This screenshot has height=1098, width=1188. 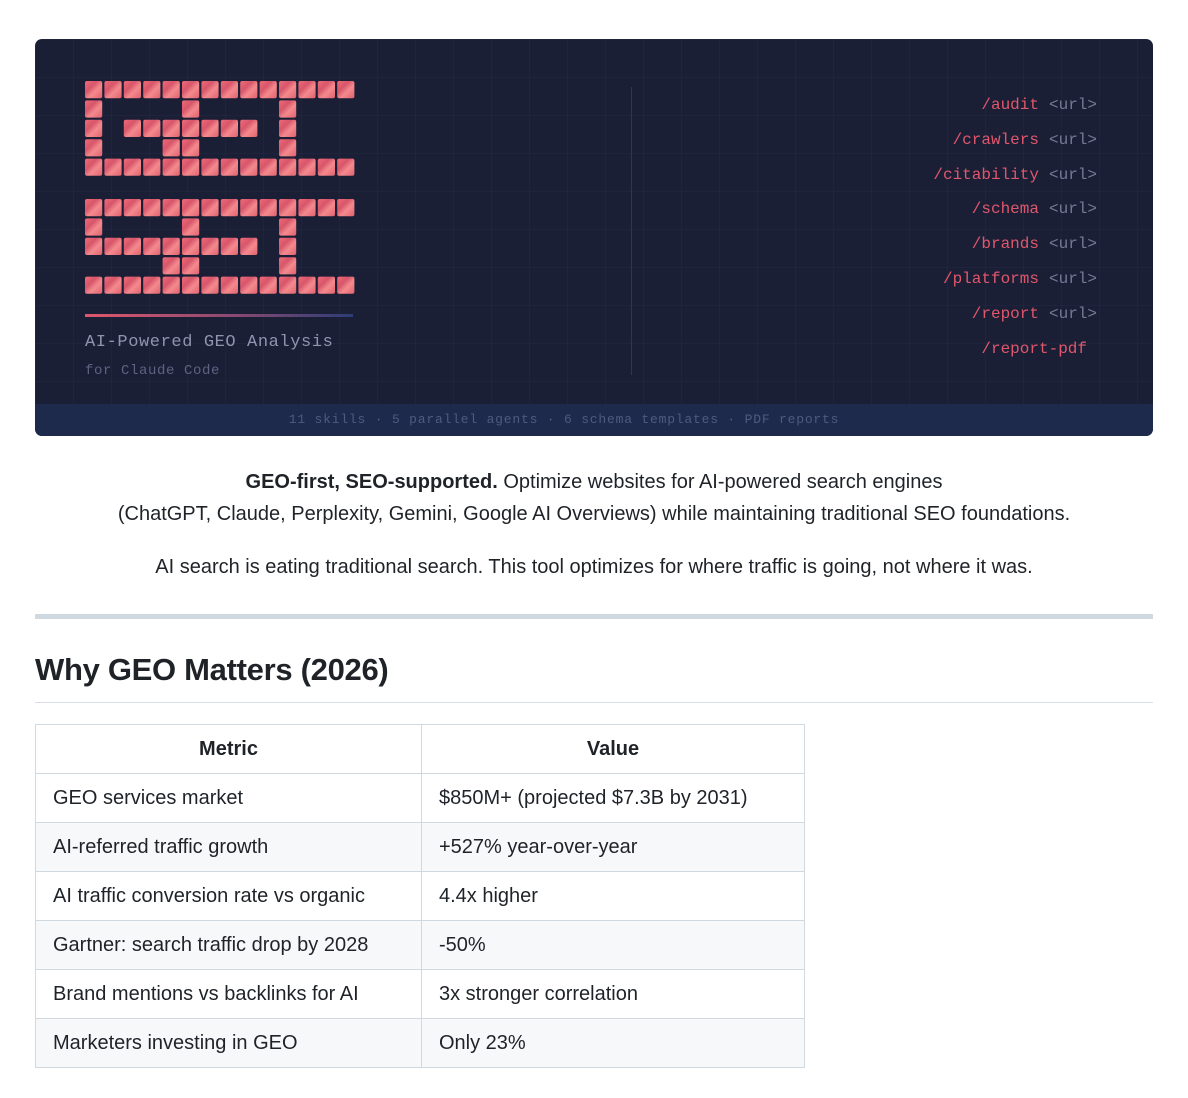 What do you see at coordinates (228, 1043) in the screenshot?
I see `metric-cell: Marketers investing in GEO` at bounding box center [228, 1043].